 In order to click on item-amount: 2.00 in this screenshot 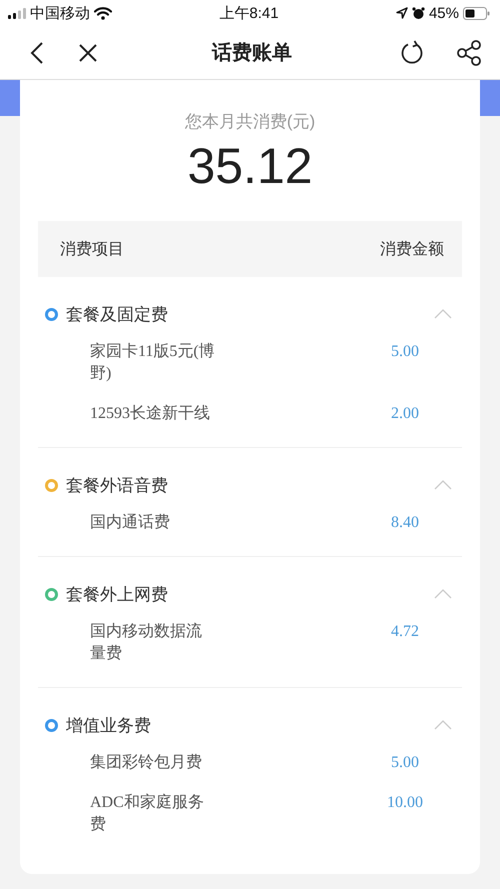, I will do `click(405, 414)`.